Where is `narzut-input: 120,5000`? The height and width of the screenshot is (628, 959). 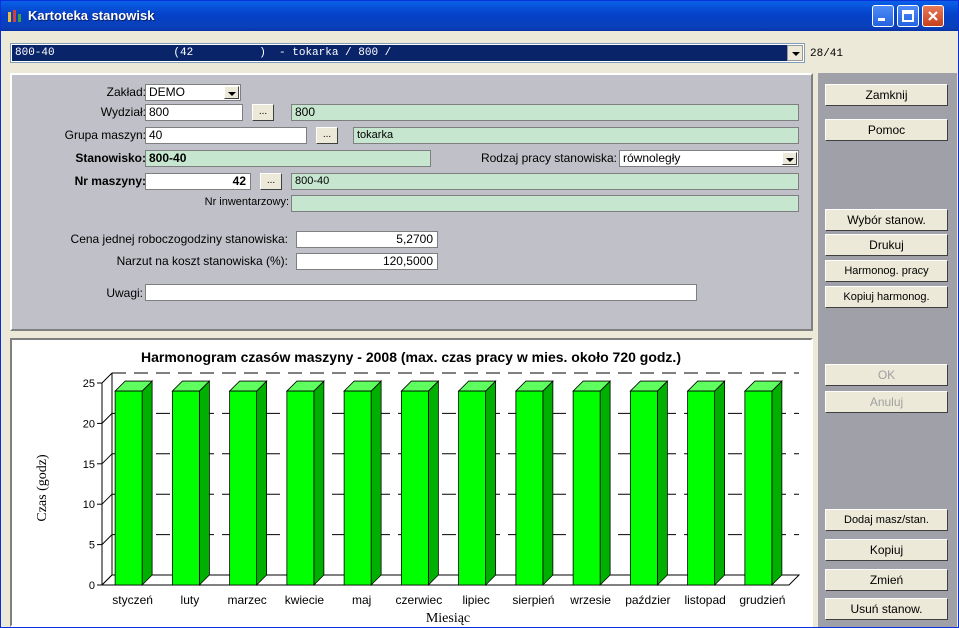 narzut-input: 120,5000 is located at coordinates (367, 261).